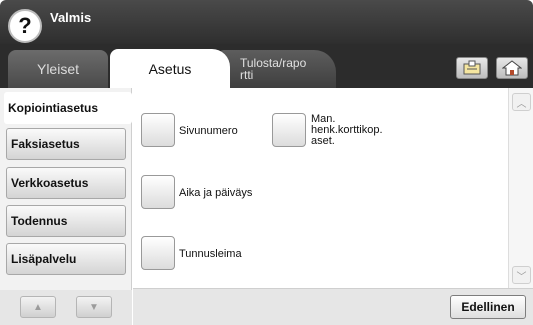  I want to click on tab-bar: Yleiset Tulosta/rapo rtti Asetus, so click(266, 66).